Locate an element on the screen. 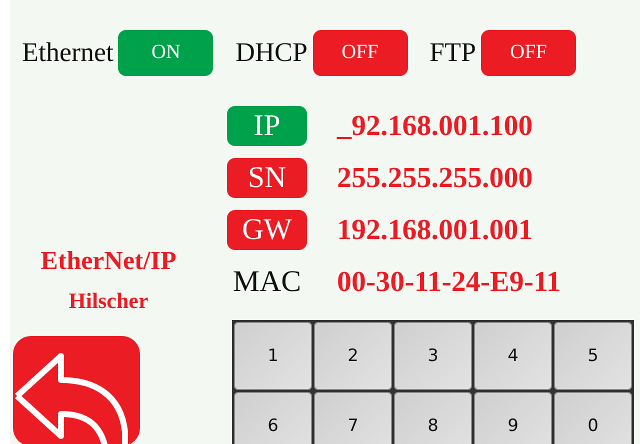 The image size is (640, 444). keypad-key: 7 is located at coordinates (353, 418).